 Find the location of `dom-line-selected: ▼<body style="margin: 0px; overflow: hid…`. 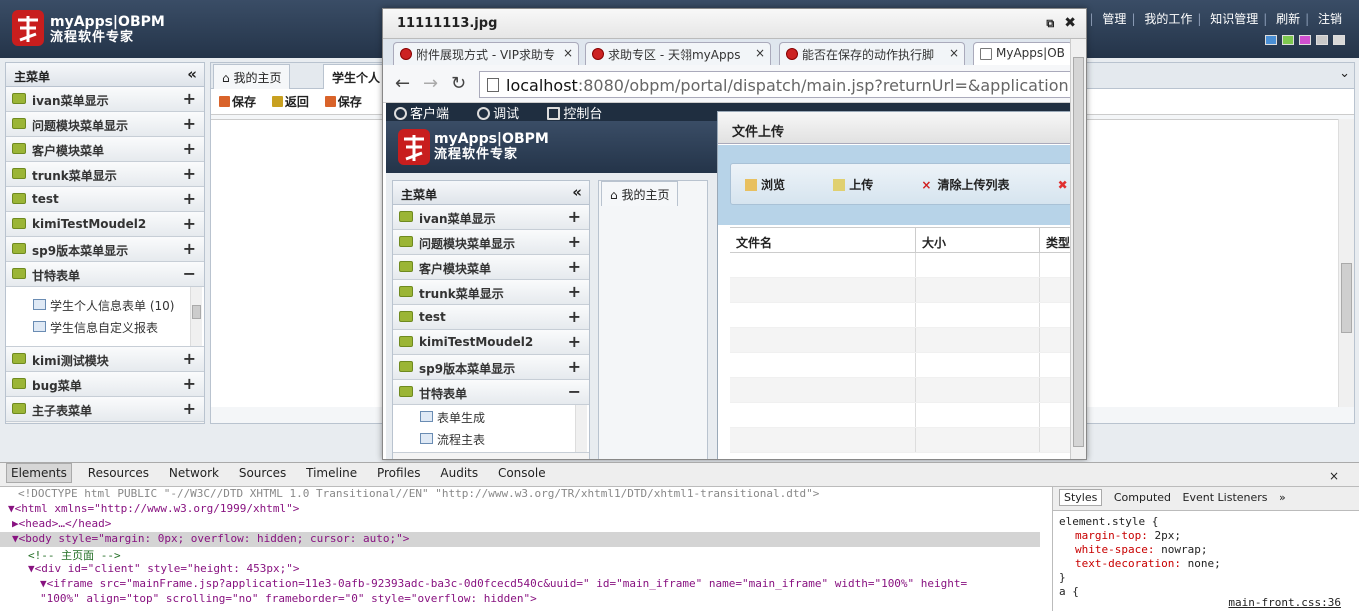

dom-line-selected: ▼<body style="margin: 0px; overflow: hid… is located at coordinates (520, 539).